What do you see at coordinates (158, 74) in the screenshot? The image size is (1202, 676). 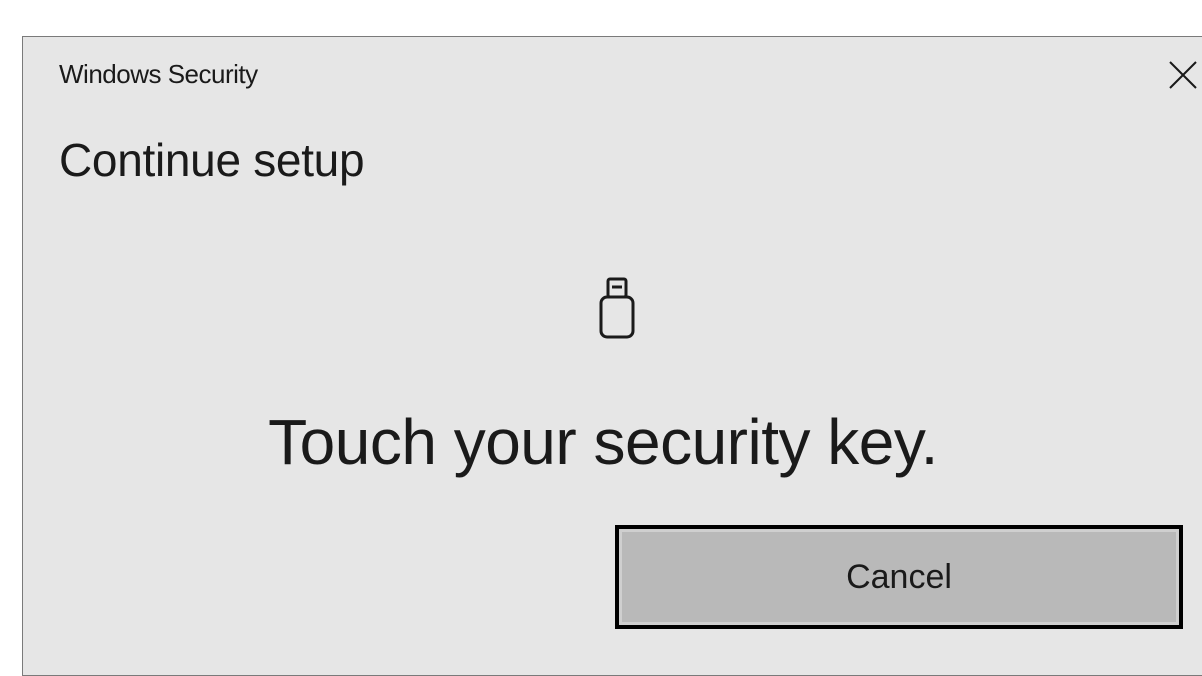 I see `window-title: Windows Security` at bounding box center [158, 74].